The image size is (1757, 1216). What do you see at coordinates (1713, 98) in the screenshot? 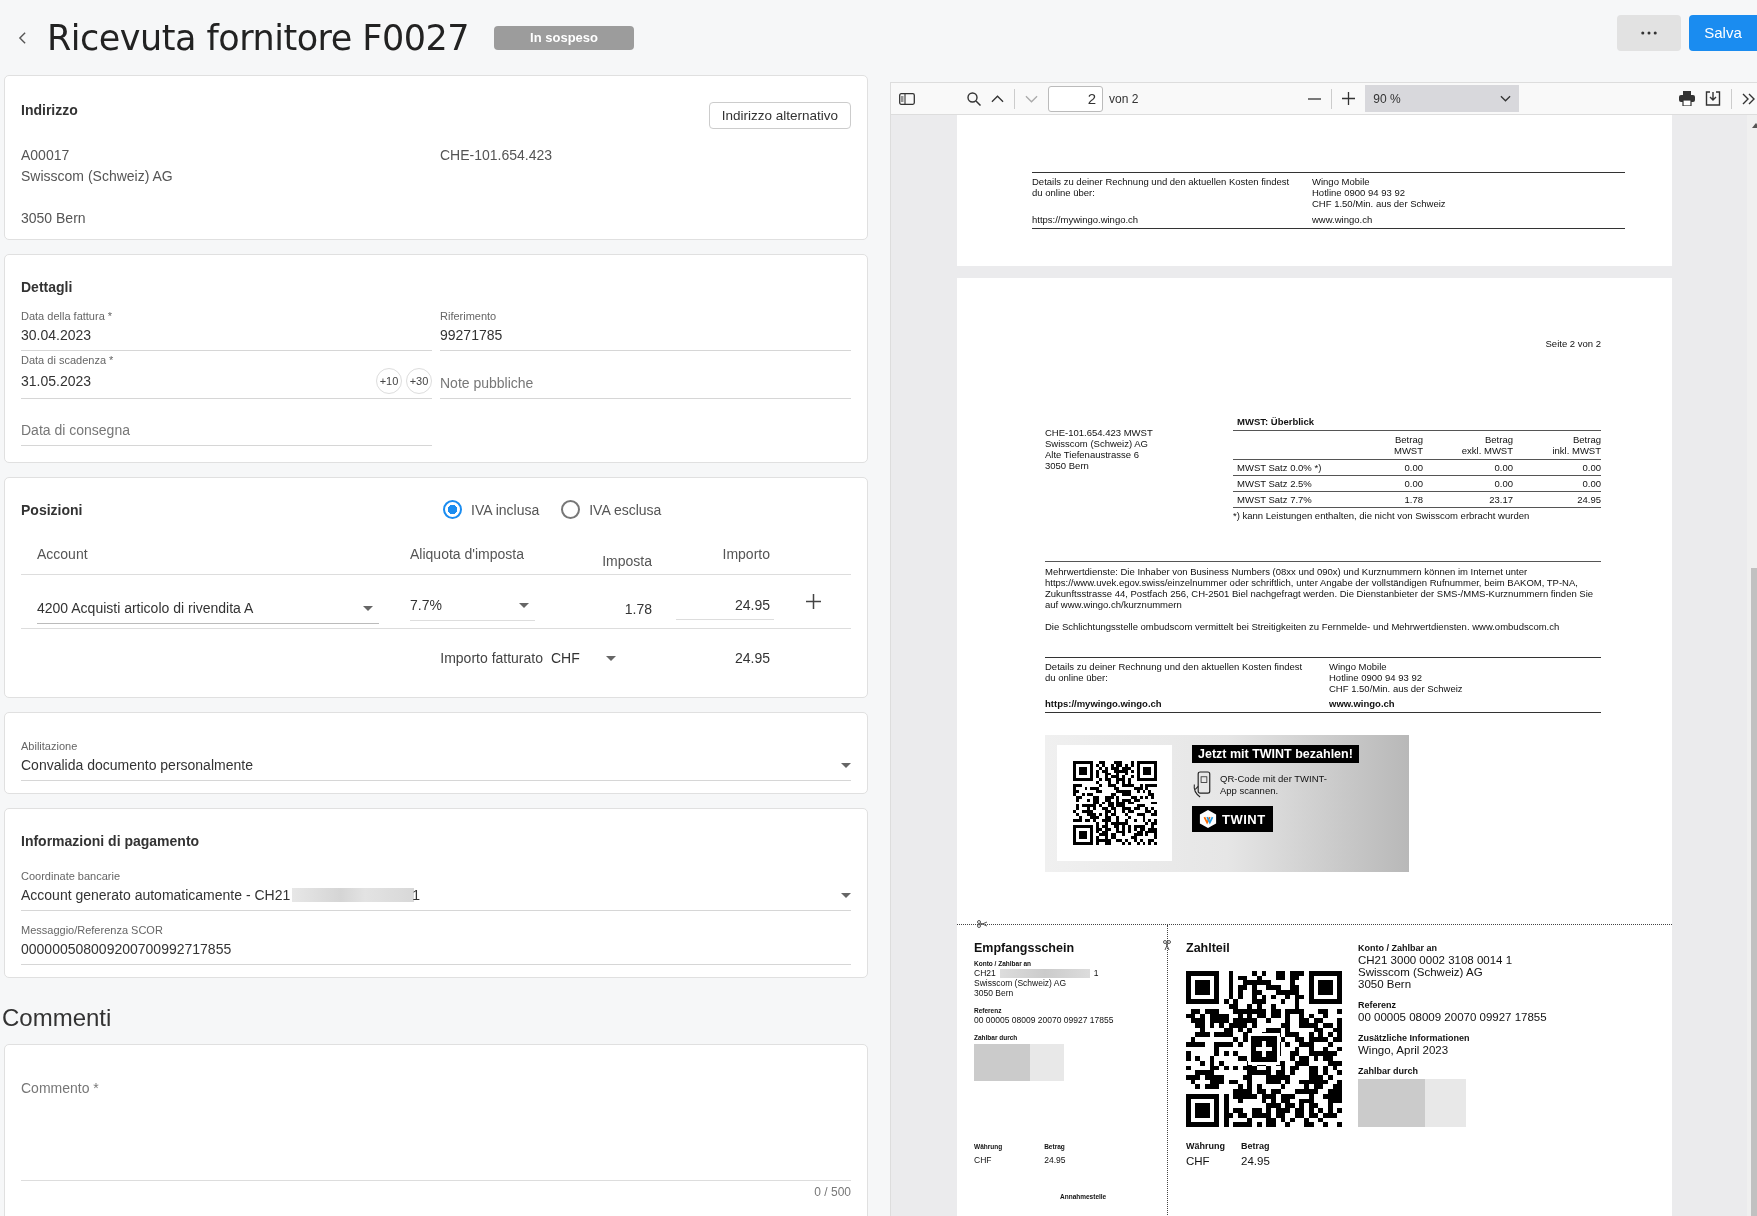
I see `download-icon` at bounding box center [1713, 98].